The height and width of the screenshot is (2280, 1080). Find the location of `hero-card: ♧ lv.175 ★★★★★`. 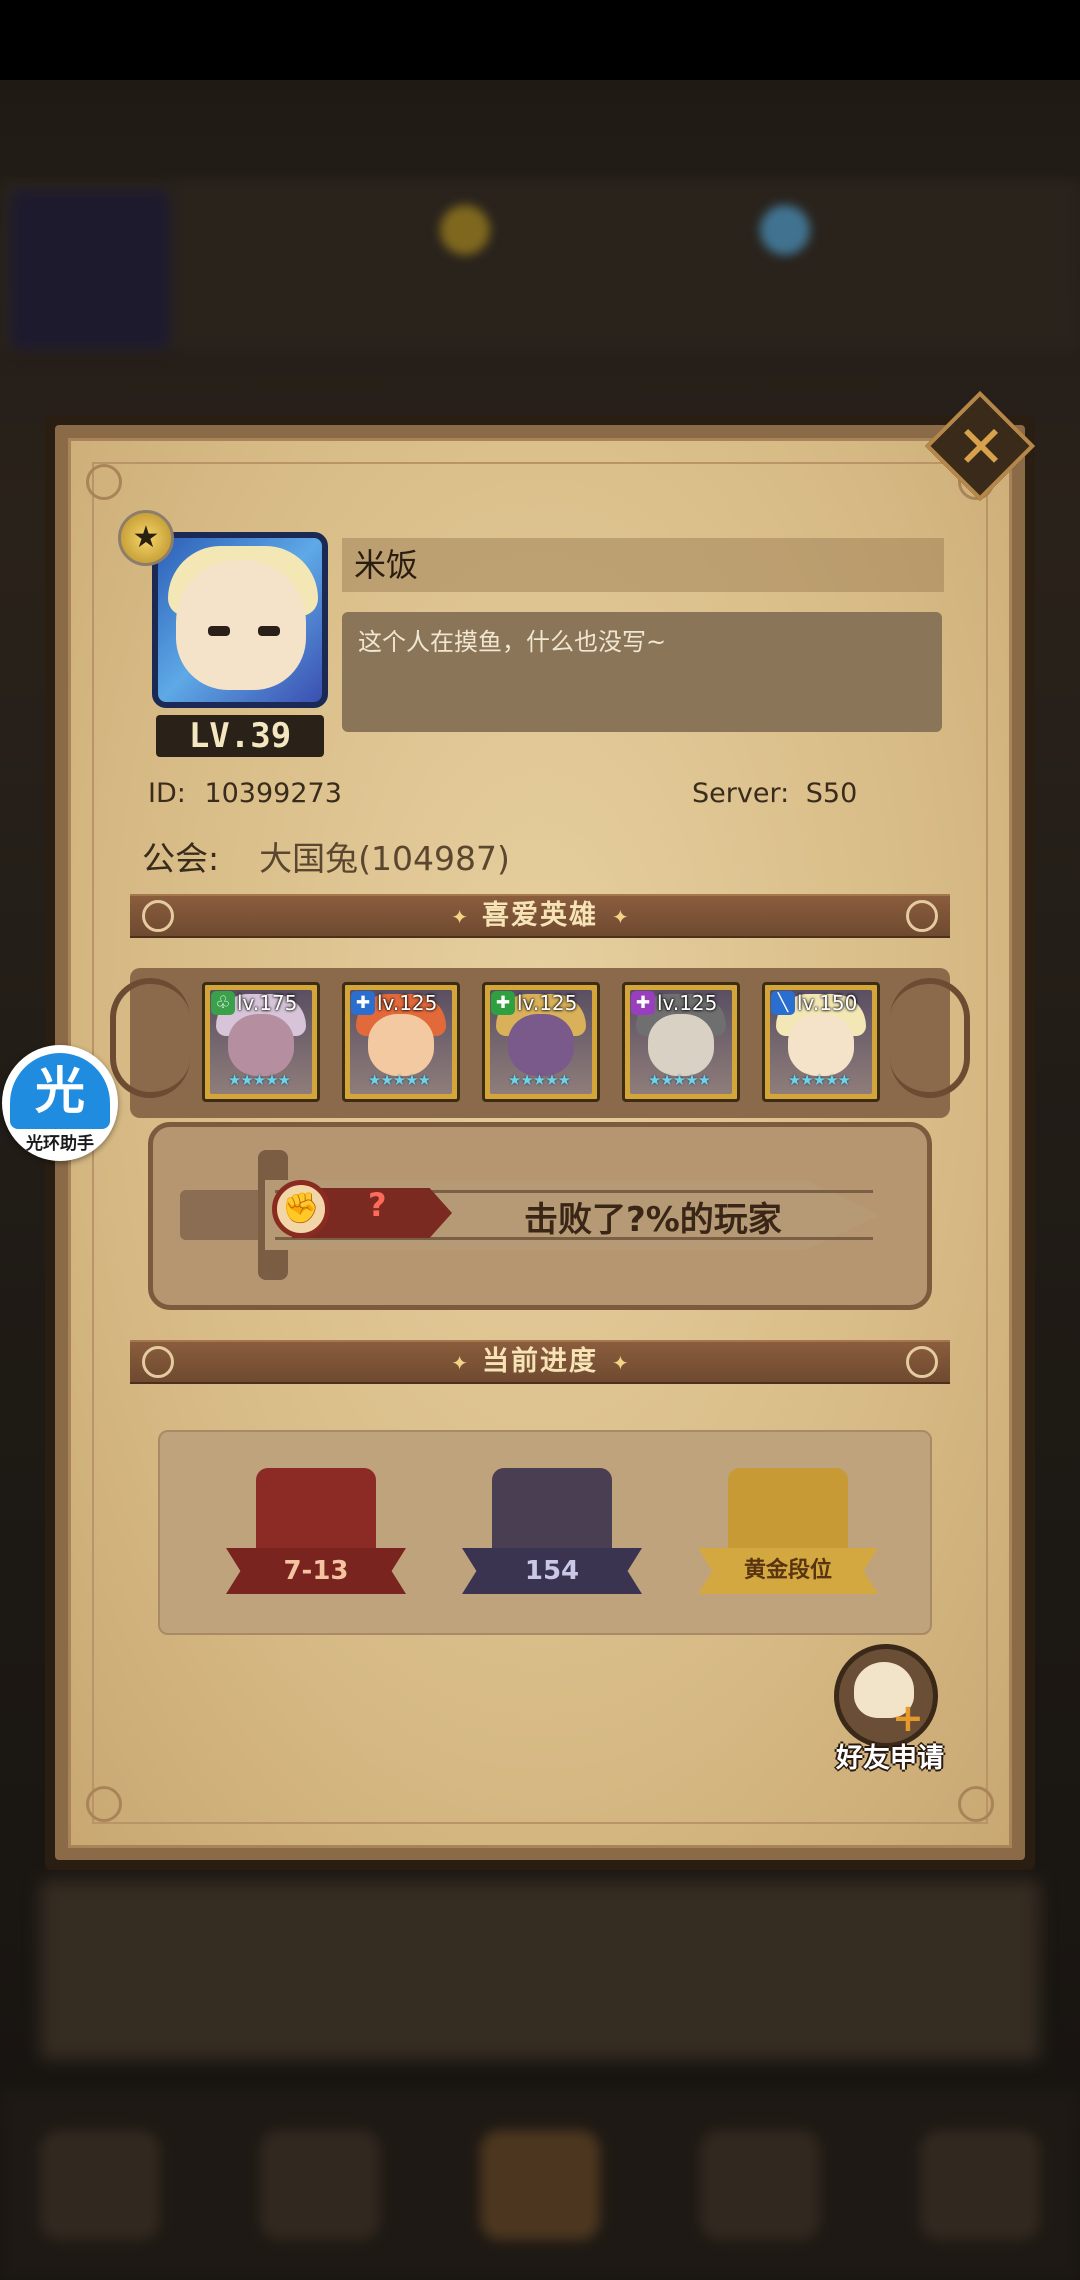

hero-card: ♧ lv.175 ★★★★★ is located at coordinates (261, 1042).